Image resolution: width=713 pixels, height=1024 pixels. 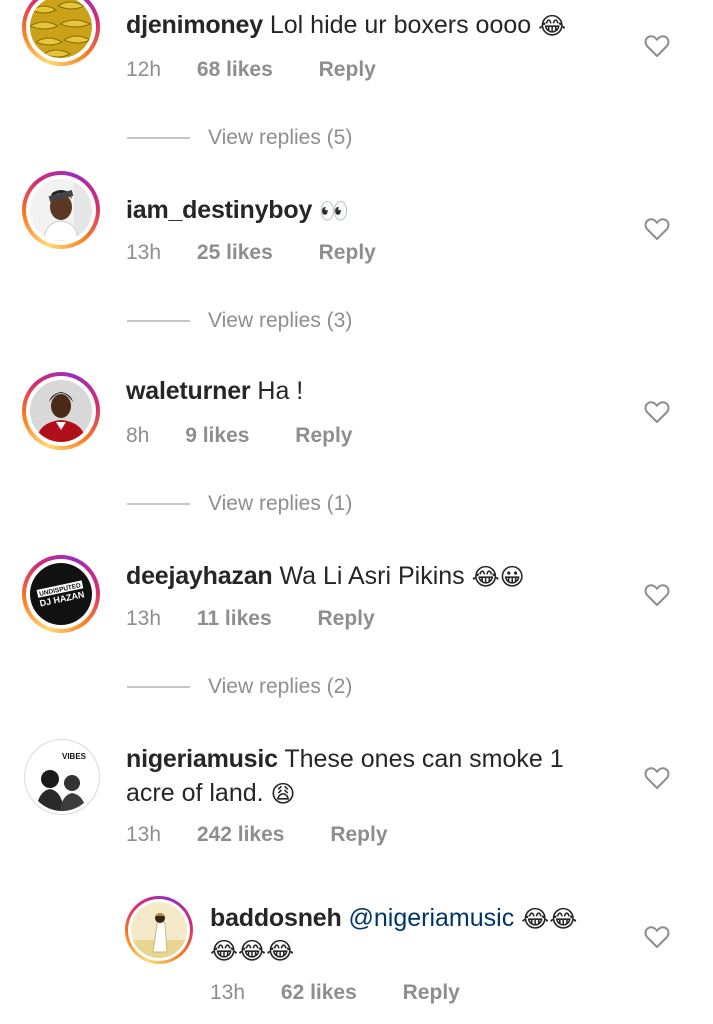 What do you see at coordinates (194, 25) in the screenshot?
I see `username: djenimoney` at bounding box center [194, 25].